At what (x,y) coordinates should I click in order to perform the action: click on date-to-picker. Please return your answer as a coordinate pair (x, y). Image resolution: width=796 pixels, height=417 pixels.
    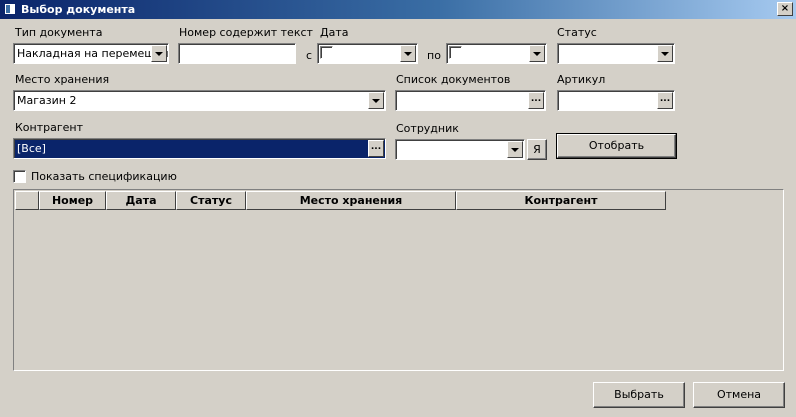
    Looking at the image, I should click on (496, 53).